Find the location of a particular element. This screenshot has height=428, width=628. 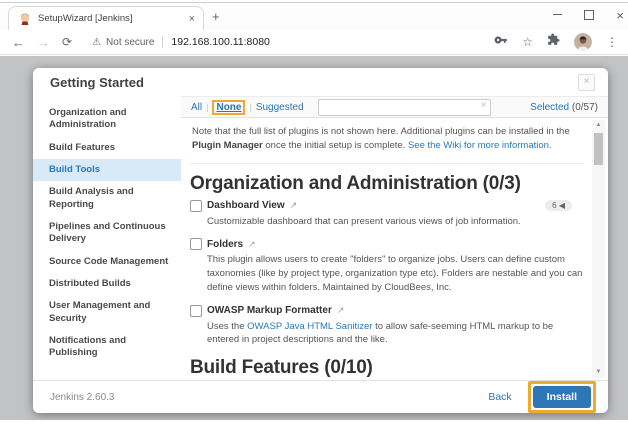

window-maximize-button is located at coordinates (589, 15).